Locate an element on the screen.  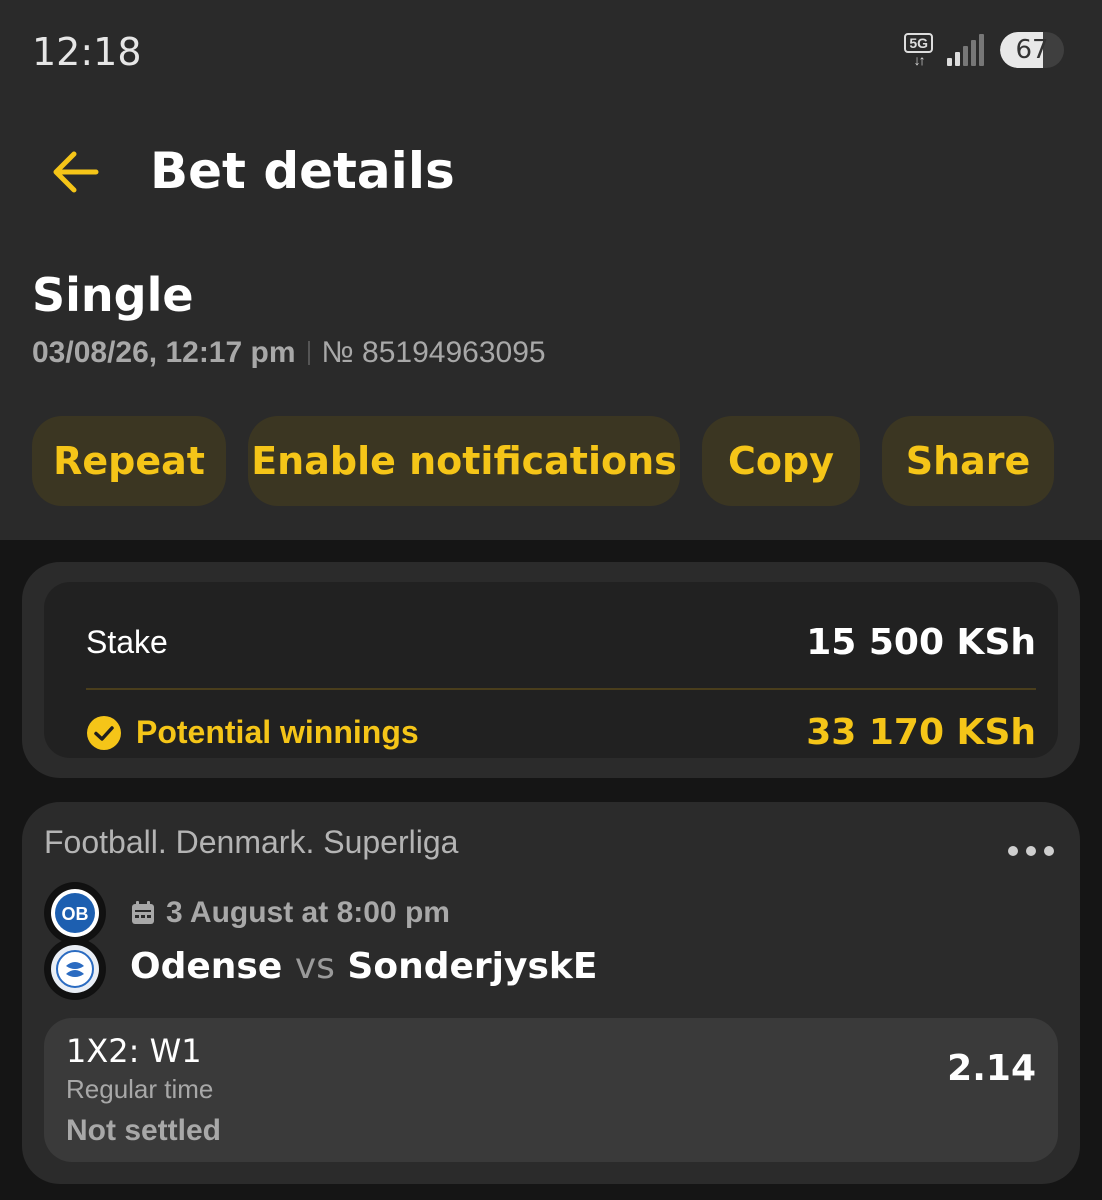
odds-value: 2.14 is located at coordinates (991, 1068).